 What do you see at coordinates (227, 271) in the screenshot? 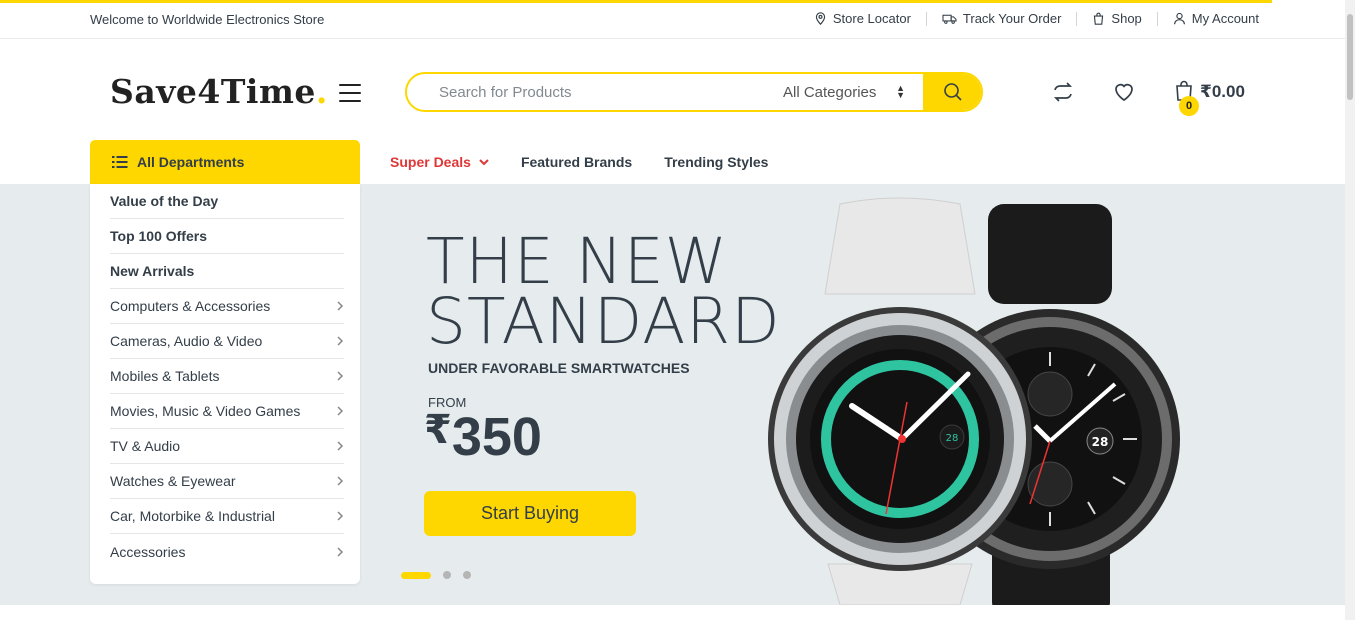
I see `department-item: New Arrivals` at bounding box center [227, 271].